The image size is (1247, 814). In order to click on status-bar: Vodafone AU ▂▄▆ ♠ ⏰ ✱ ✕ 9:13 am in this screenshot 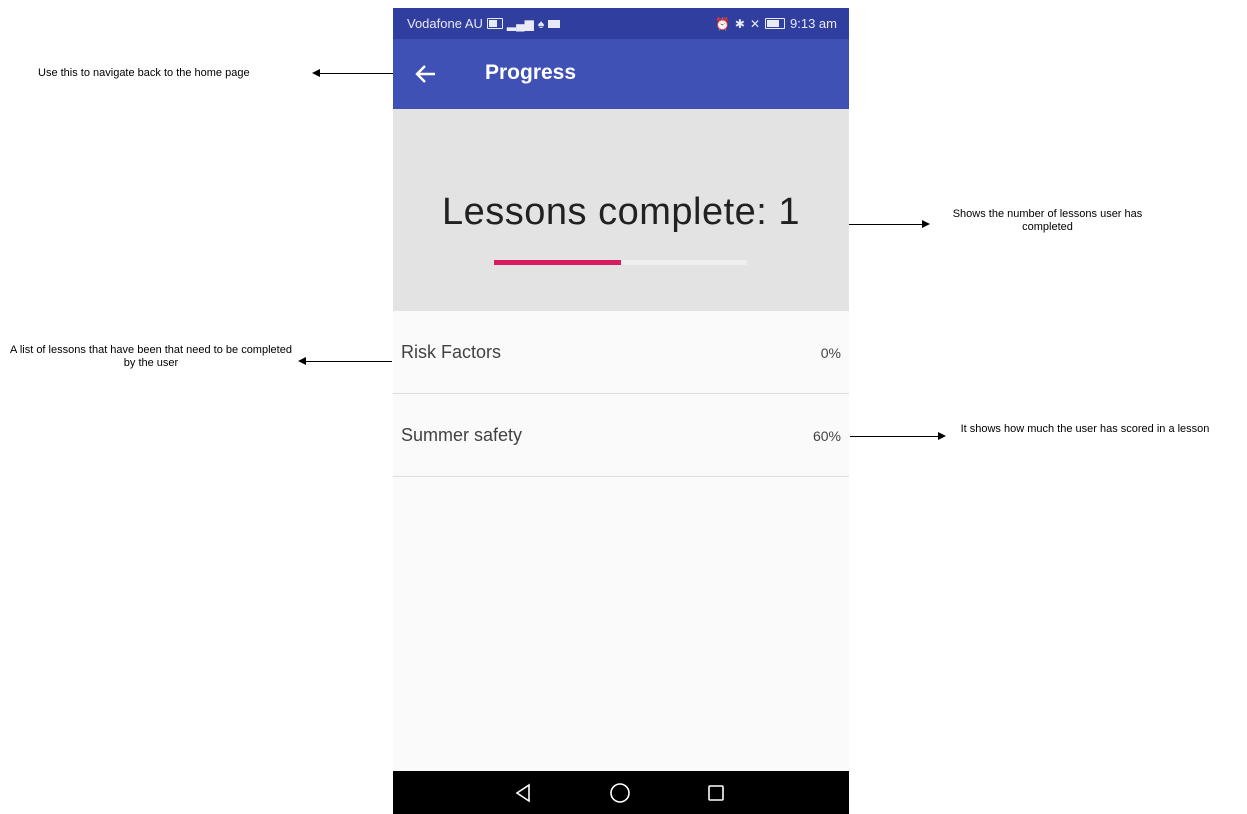, I will do `click(621, 23)`.